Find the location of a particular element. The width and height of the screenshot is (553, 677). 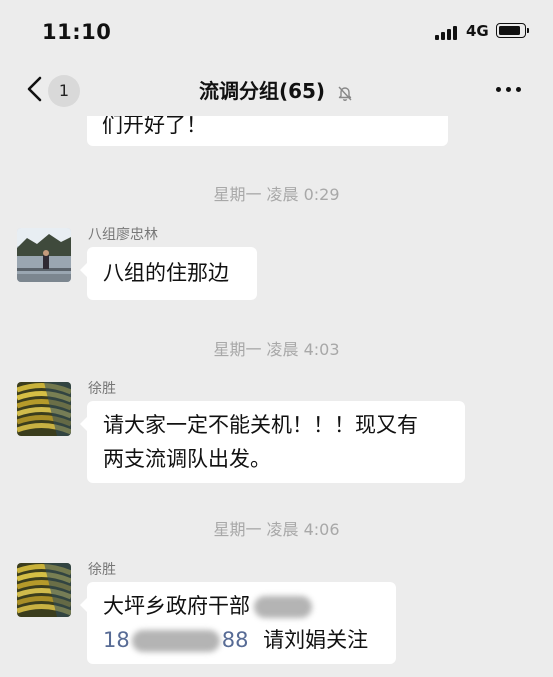

avatar-landscape-image is located at coordinates (44, 255).